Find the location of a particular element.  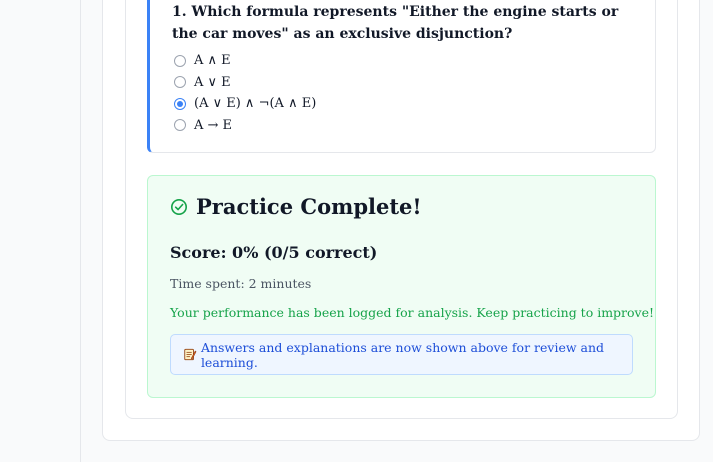

check-circle-icon is located at coordinates (179, 206).